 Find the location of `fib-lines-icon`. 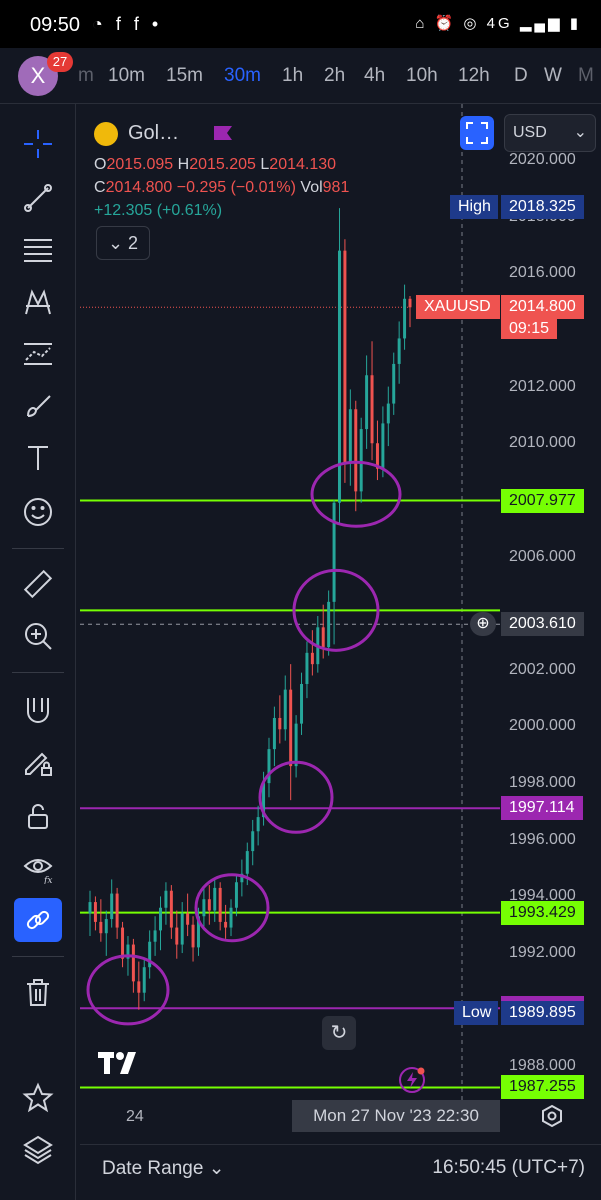

fib-lines-icon is located at coordinates (38, 250).